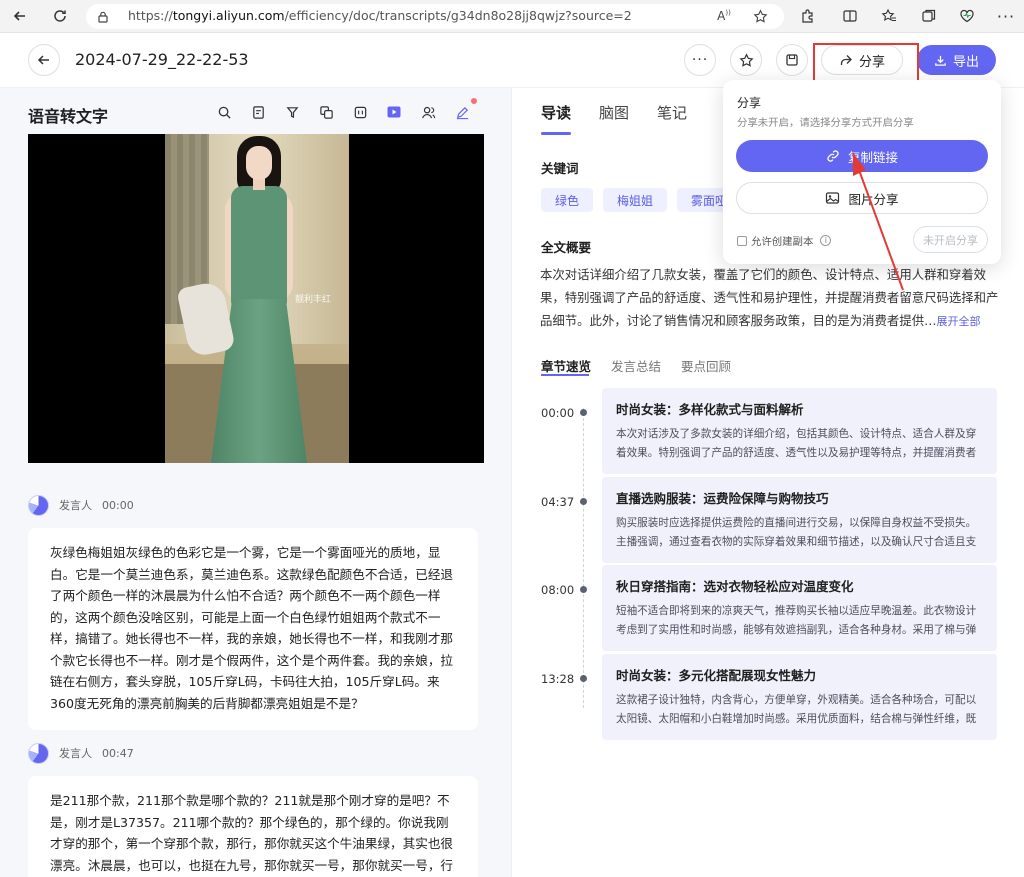 The width and height of the screenshot is (1024, 877). Describe the element at coordinates (567, 200) in the screenshot. I see `keyword-tag: 绿色` at that location.